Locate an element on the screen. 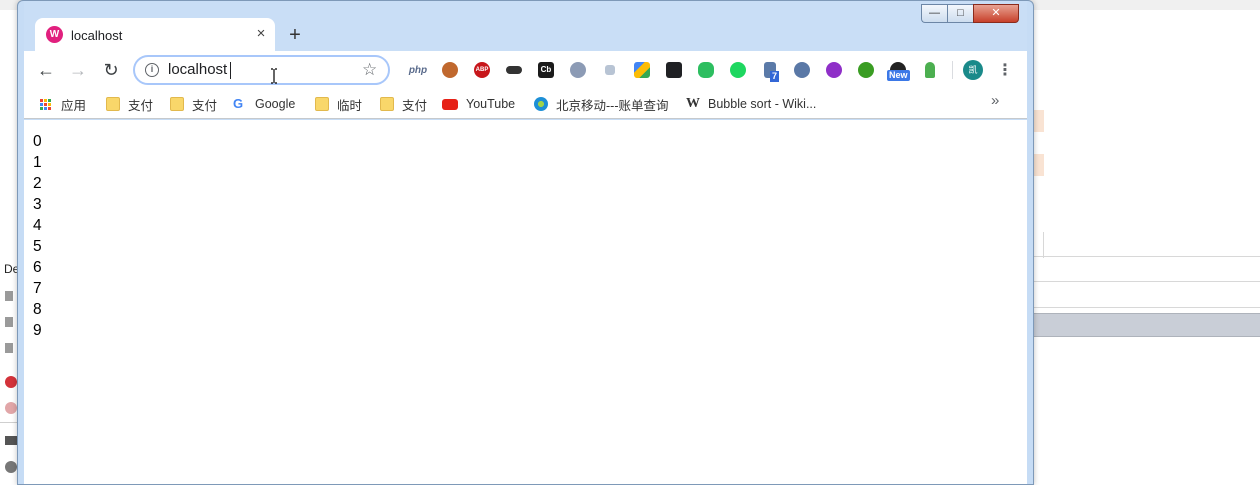 This screenshot has height=485, width=1260. chrome-menu-icon: ⋮ is located at coordinates (1005, 70).